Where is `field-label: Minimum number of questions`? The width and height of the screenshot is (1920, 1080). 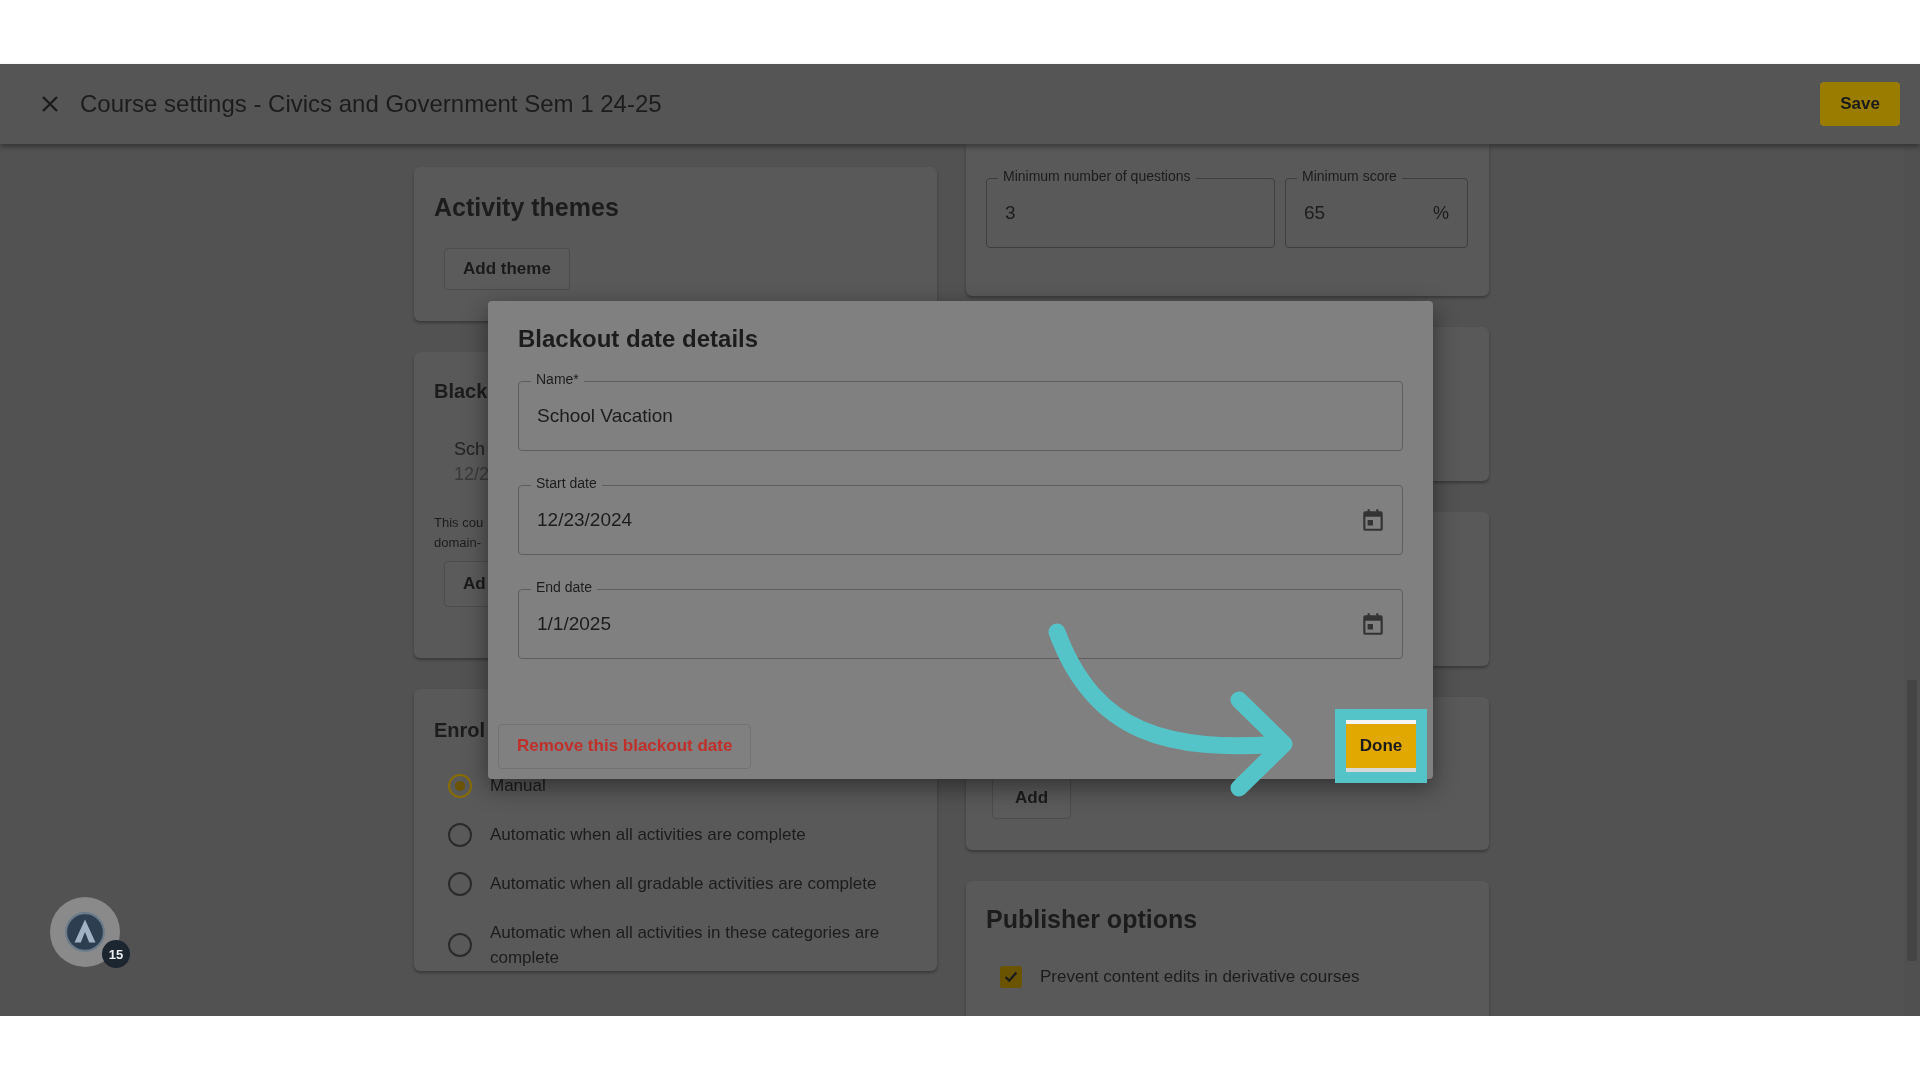
field-label: Minimum number of questions is located at coordinates (1097, 176).